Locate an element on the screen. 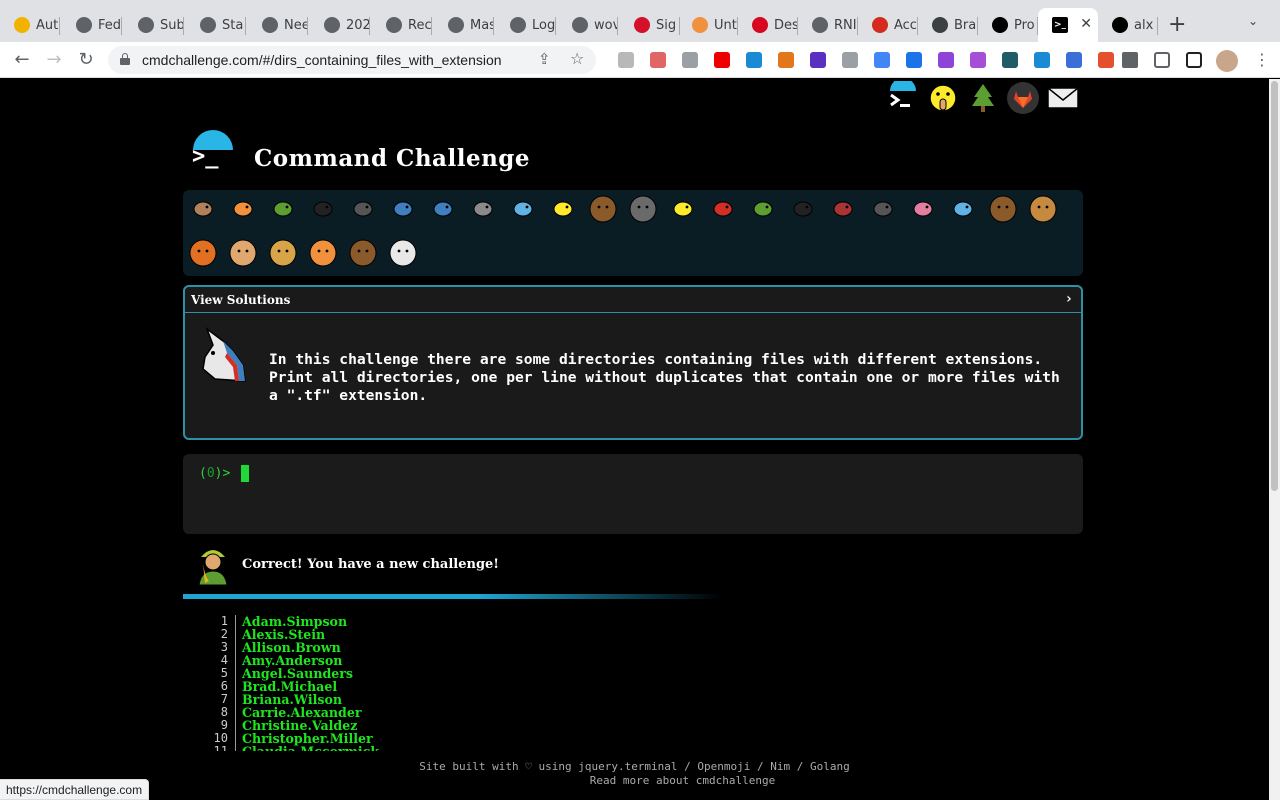  unicorn-icon is located at coordinates (403, 253).